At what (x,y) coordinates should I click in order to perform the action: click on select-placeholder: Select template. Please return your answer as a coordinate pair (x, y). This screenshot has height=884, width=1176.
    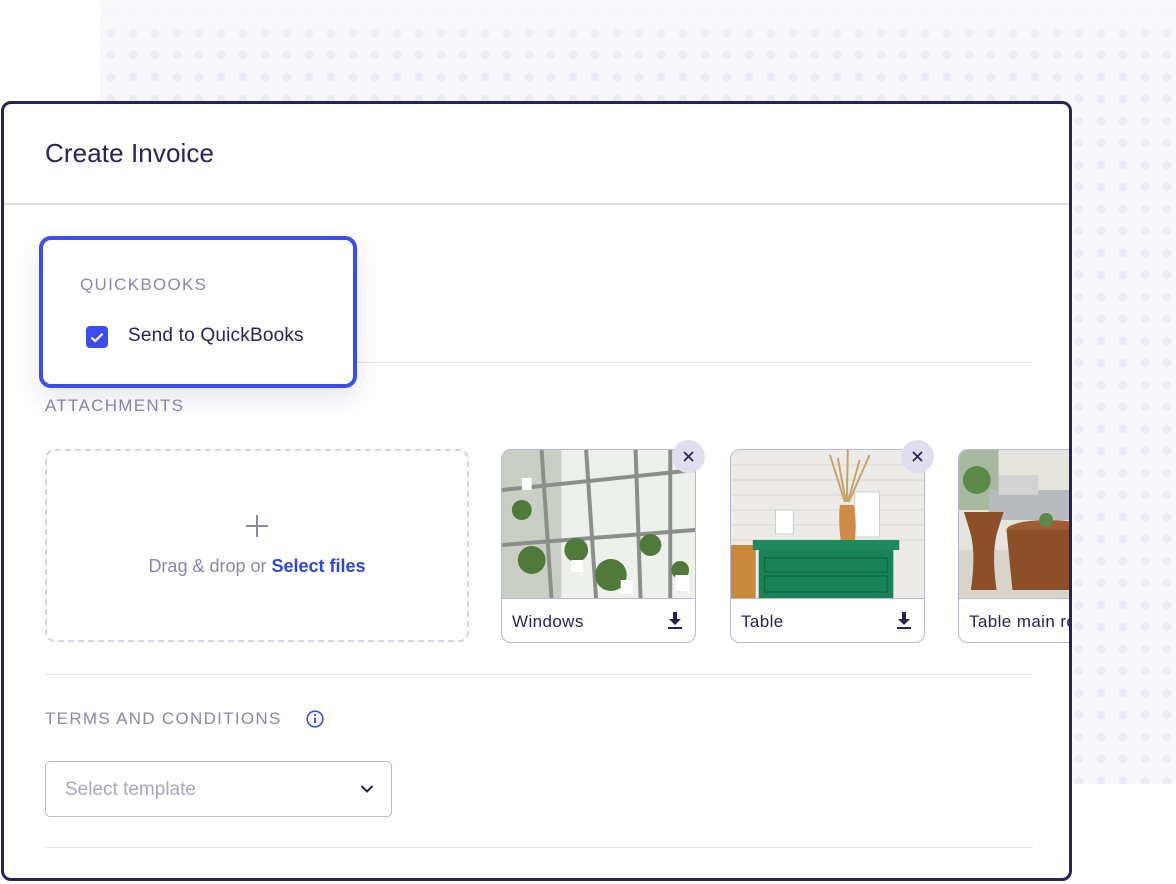
    Looking at the image, I should click on (130, 789).